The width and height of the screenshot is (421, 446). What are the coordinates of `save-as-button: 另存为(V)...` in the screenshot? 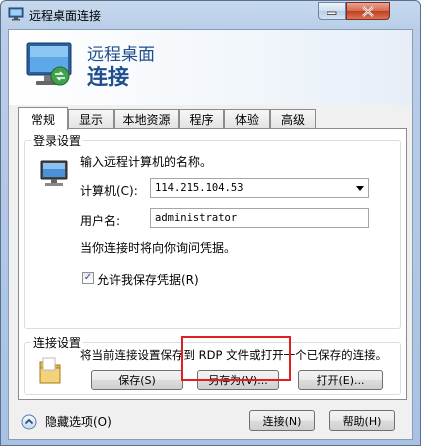 It's located at (238, 380).